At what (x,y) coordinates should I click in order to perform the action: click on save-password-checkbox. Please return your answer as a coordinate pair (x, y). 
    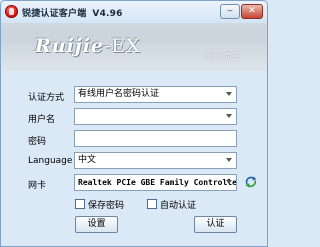
    Looking at the image, I should click on (80, 204).